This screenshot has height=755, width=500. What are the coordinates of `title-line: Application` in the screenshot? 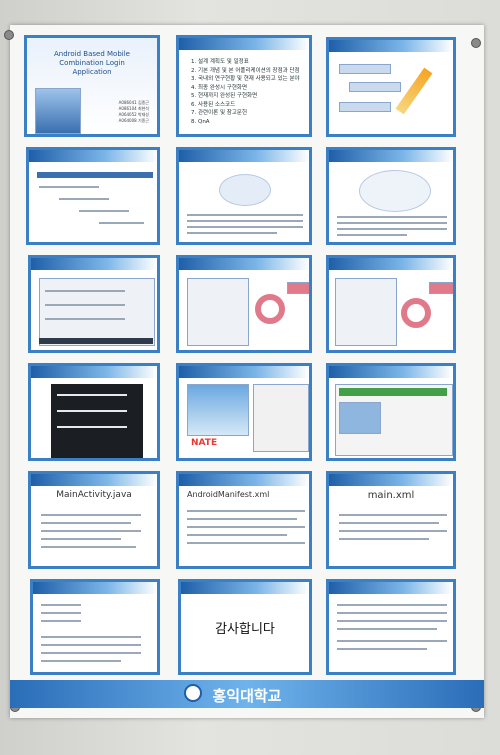 It's located at (92, 72).